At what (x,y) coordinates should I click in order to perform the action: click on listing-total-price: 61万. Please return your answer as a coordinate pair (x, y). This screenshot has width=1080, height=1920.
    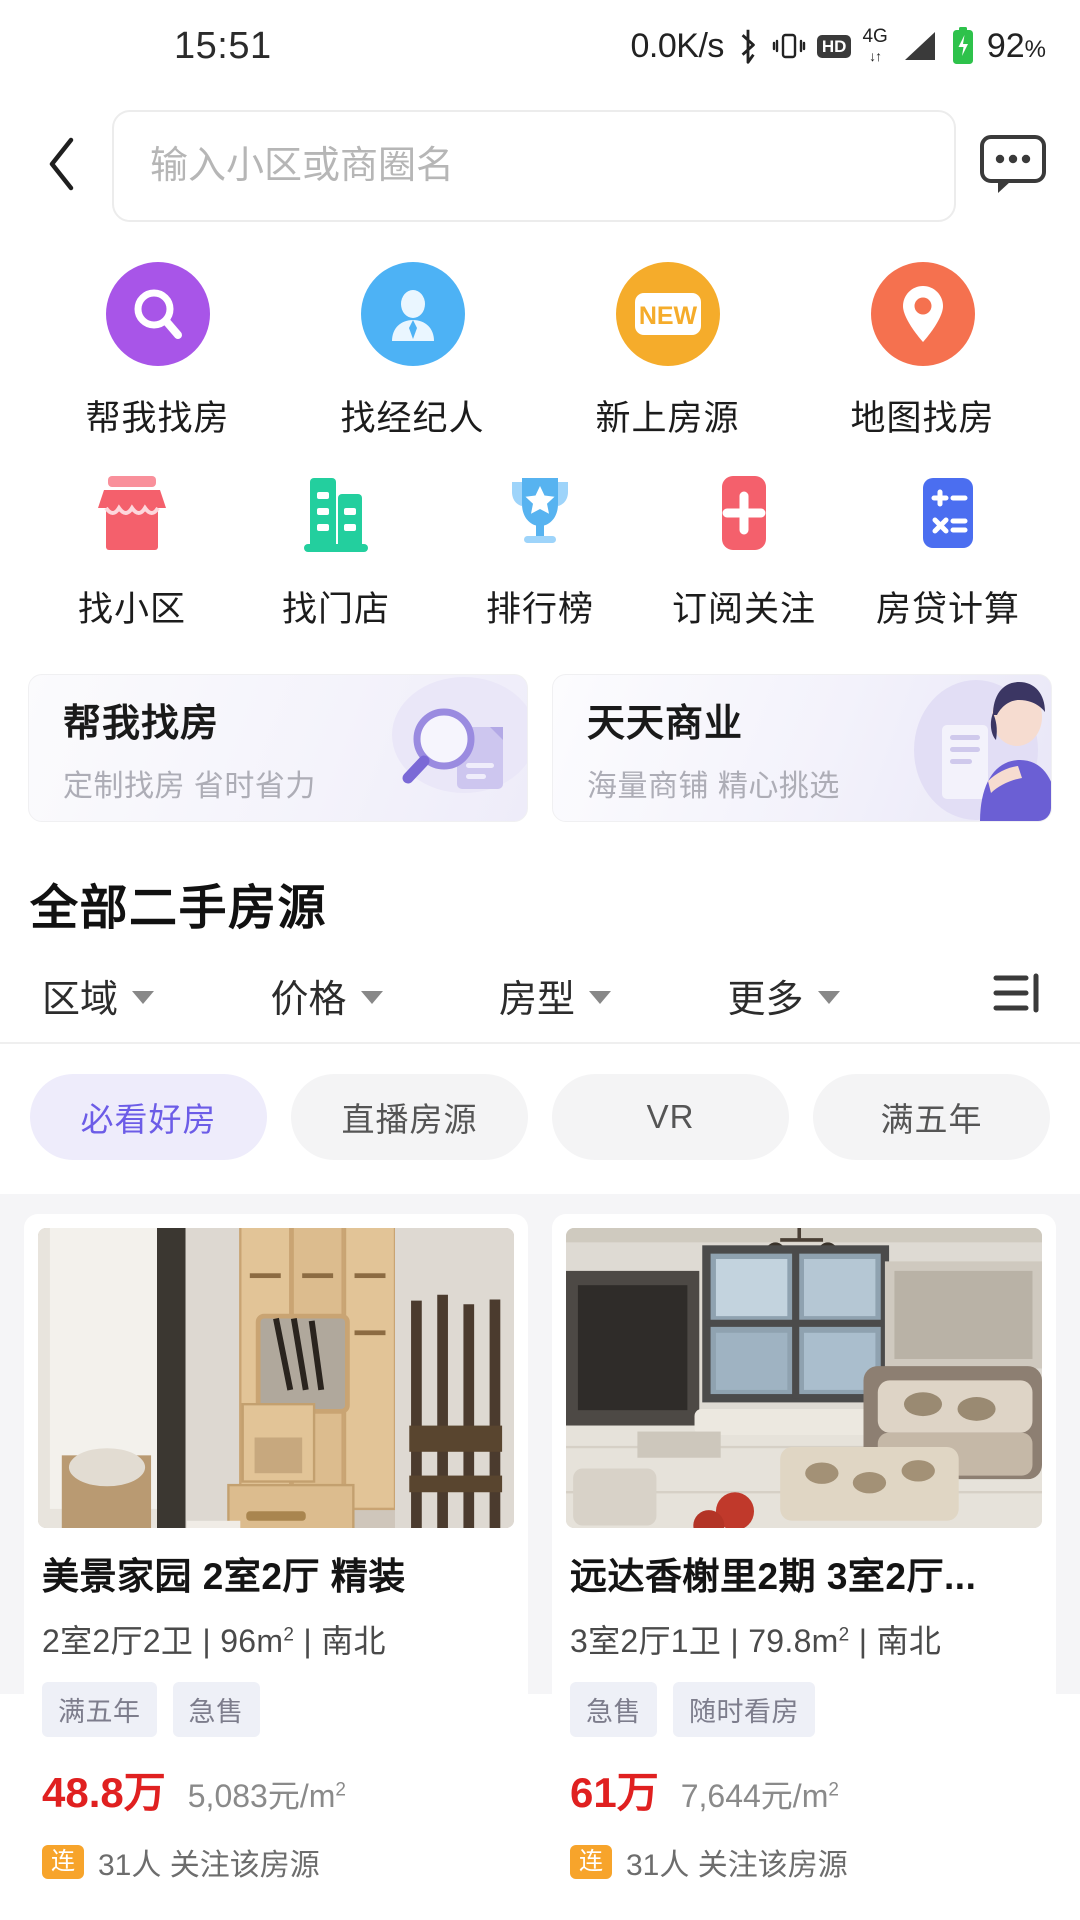
    Looking at the image, I should click on (614, 1792).